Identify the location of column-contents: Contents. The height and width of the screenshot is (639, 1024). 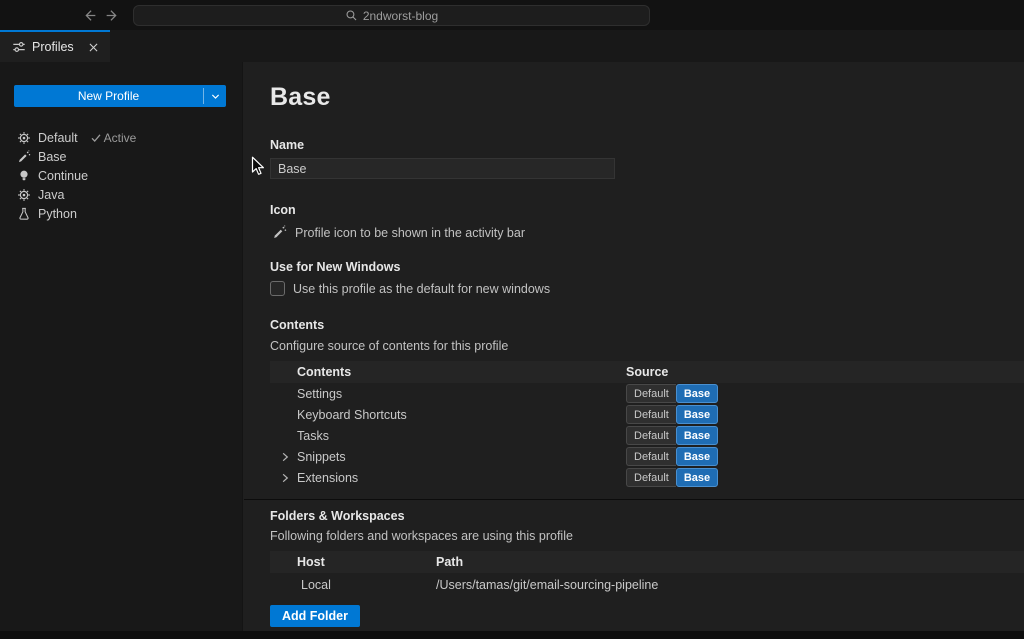
(324, 372).